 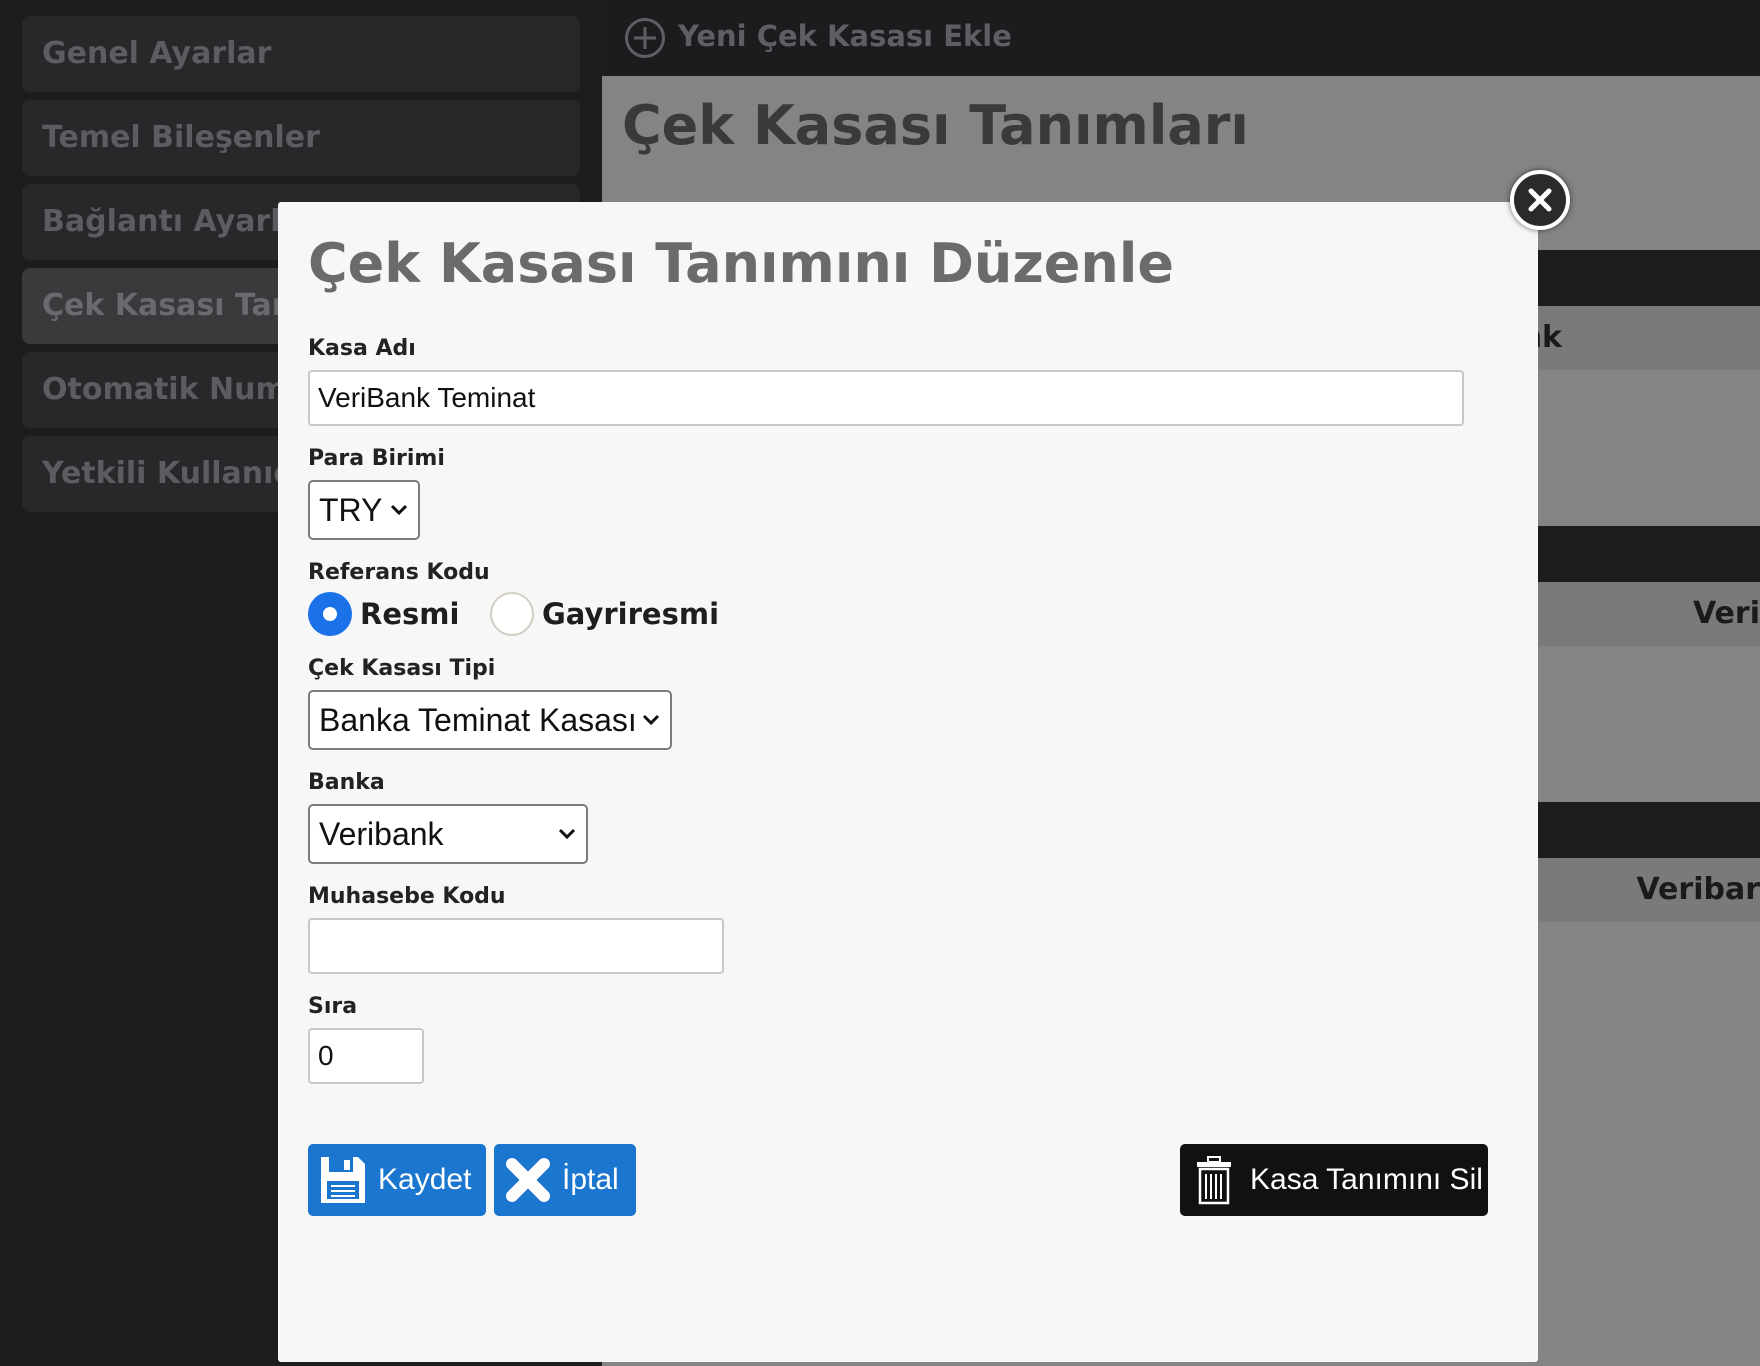 I want to click on kasa-adi-label: Kasa Adı, so click(x=362, y=348).